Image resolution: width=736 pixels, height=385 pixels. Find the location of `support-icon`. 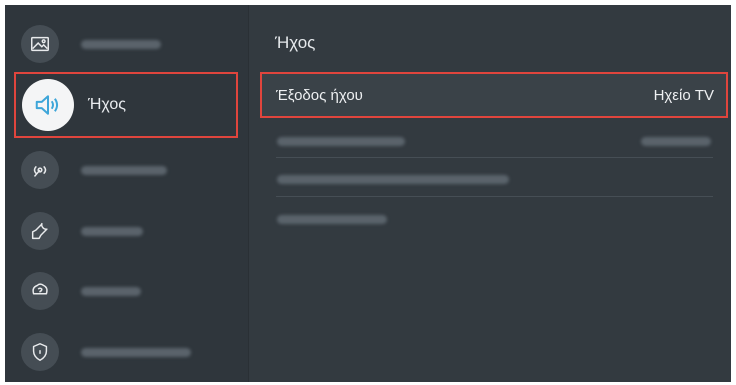

support-icon is located at coordinates (40, 291).